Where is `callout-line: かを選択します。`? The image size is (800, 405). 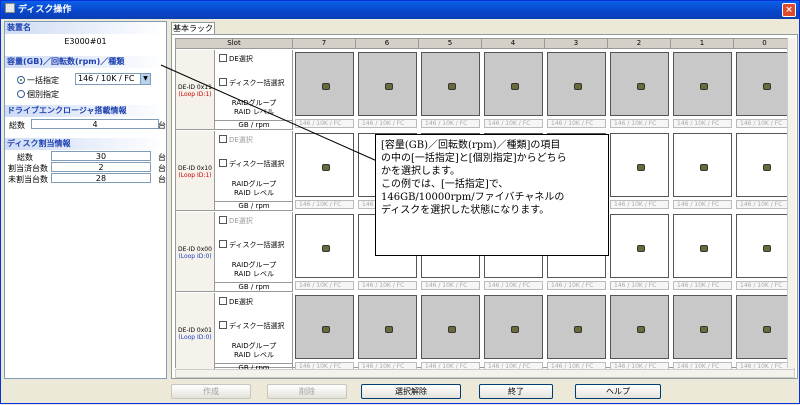 callout-line: かを選択します。 is located at coordinates (420, 171).